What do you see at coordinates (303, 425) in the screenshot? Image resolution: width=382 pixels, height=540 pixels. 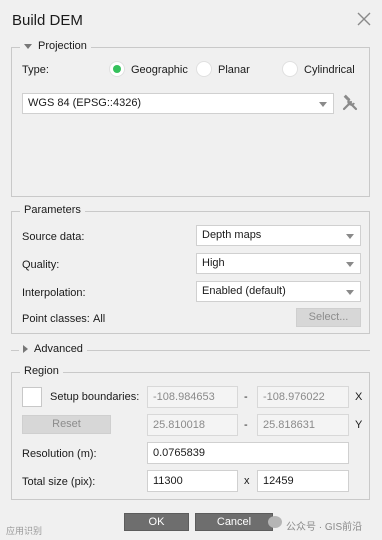 I see `y-max-field: 25.818631` at bounding box center [303, 425].